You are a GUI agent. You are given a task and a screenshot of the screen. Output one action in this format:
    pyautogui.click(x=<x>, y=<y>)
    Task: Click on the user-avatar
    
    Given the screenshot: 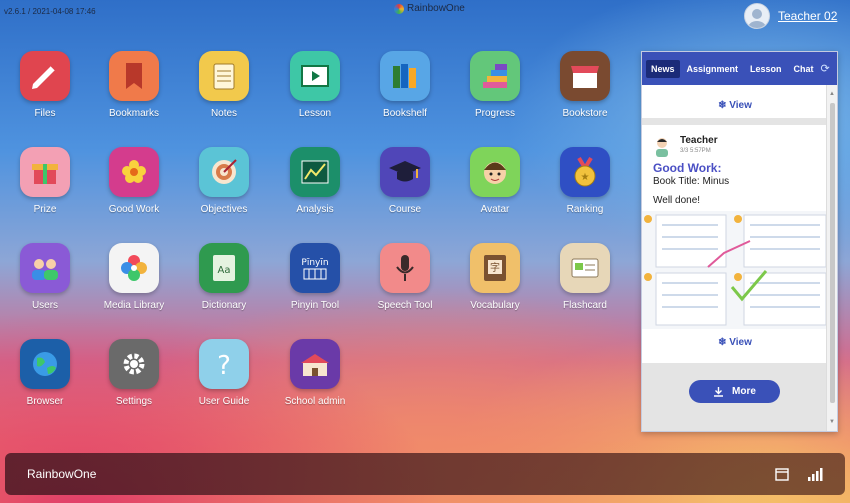 What is the action you would take?
    pyautogui.click(x=757, y=16)
    